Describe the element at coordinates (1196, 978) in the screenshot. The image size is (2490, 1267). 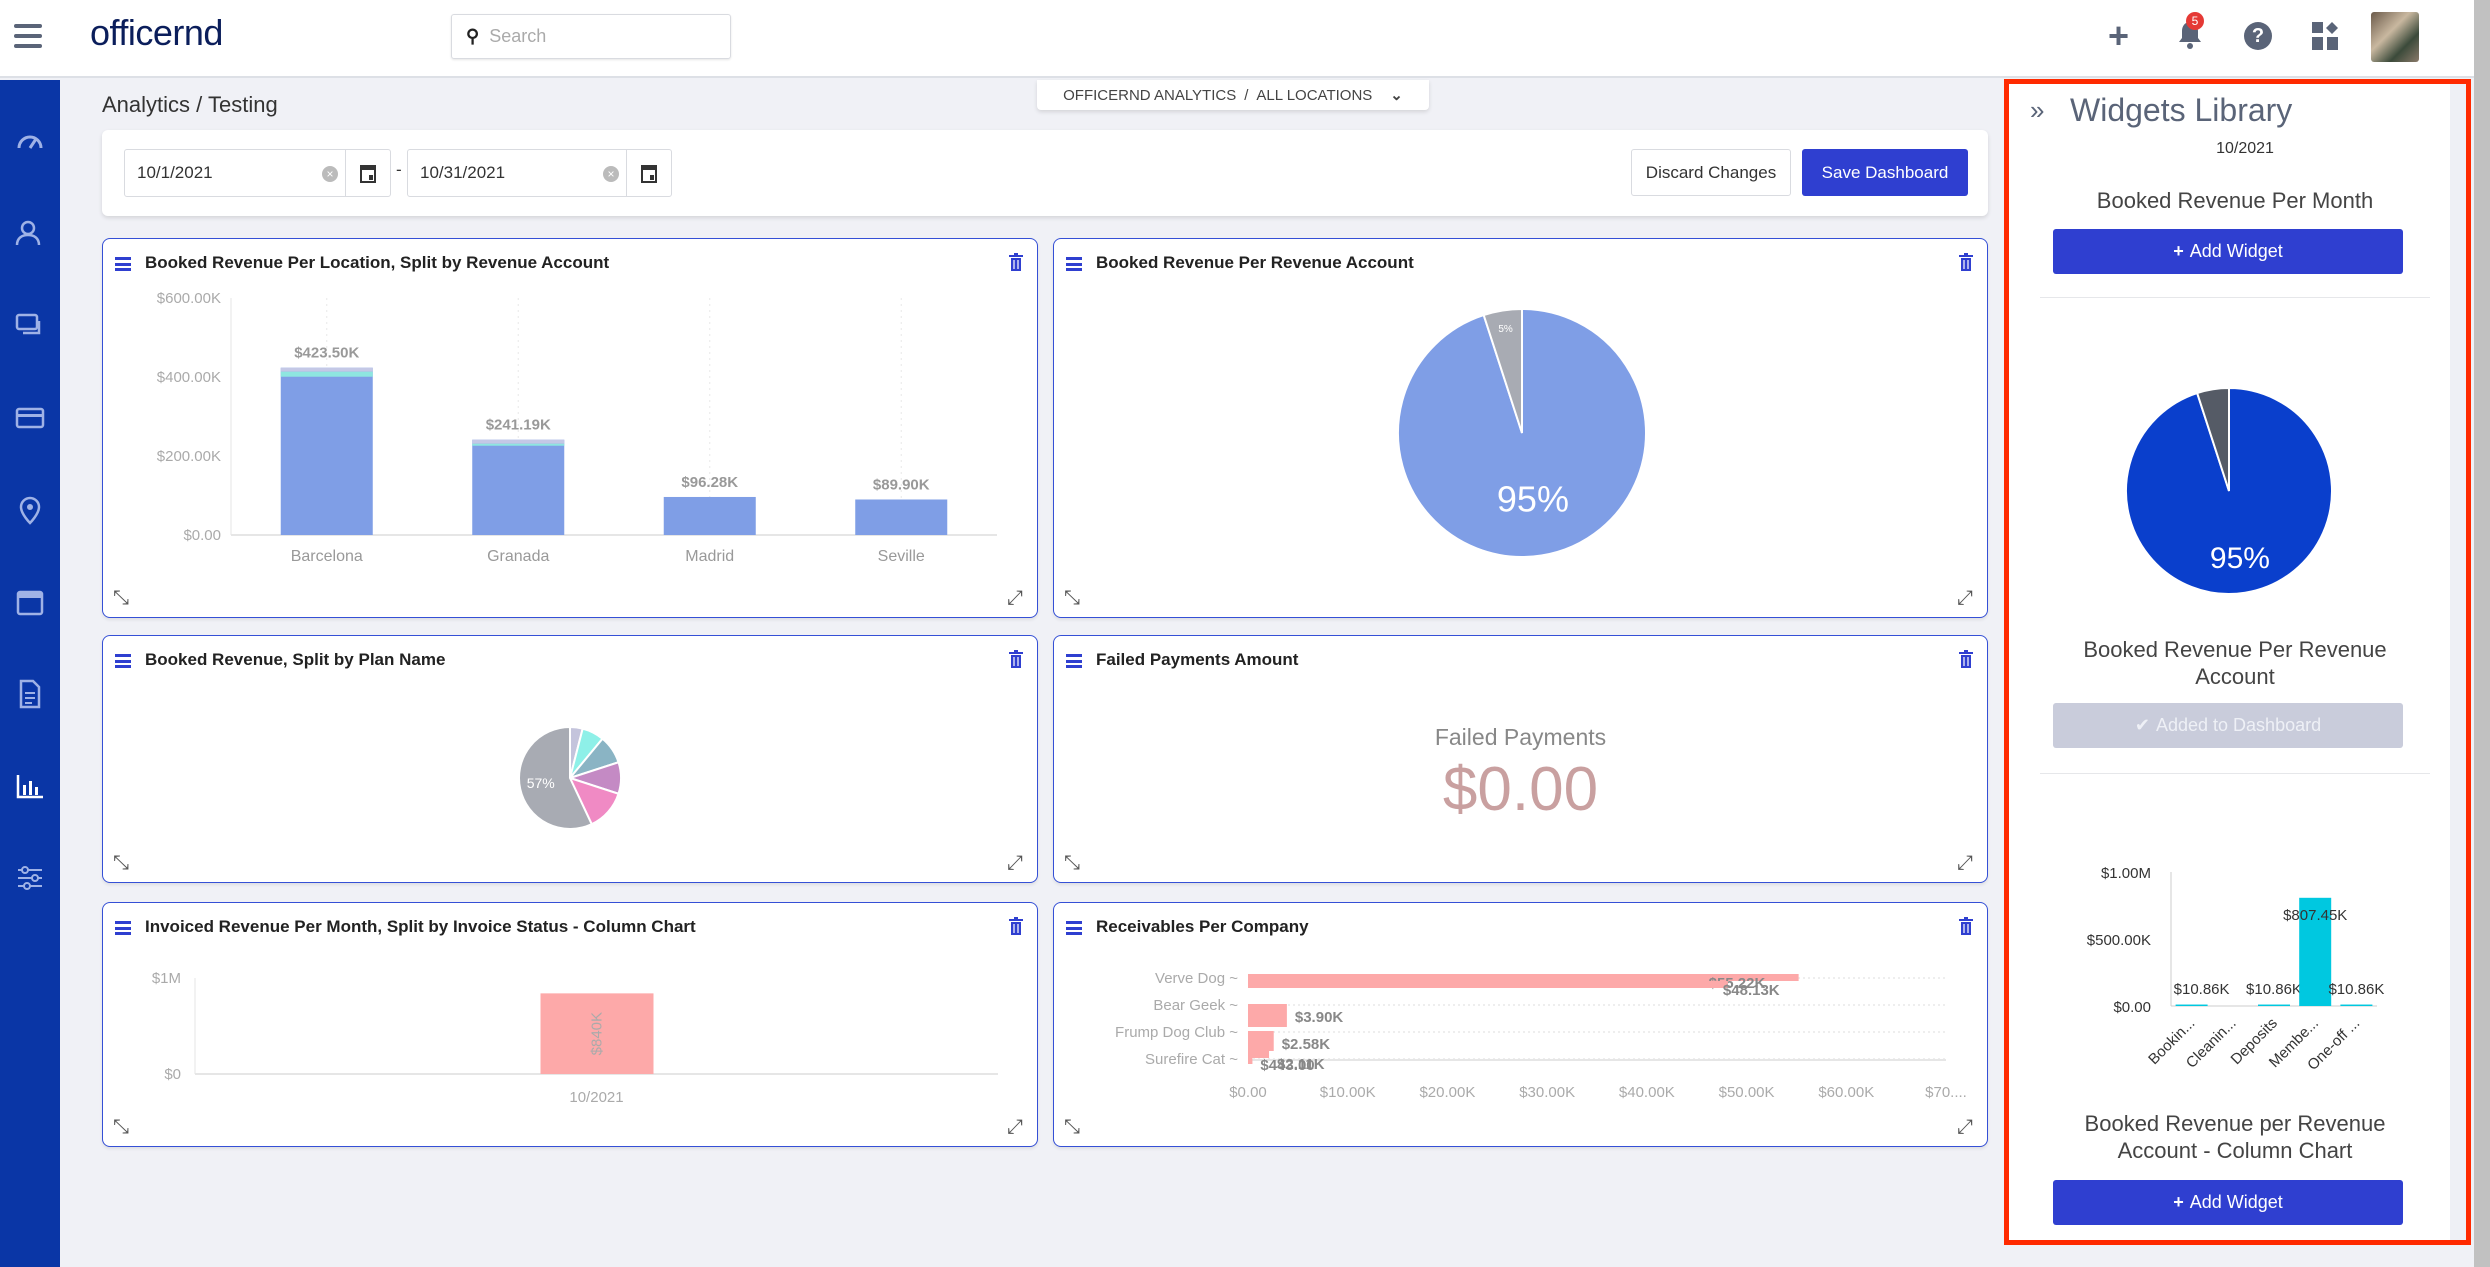
I see `y-tick-label: Verve Dog ~` at that location.